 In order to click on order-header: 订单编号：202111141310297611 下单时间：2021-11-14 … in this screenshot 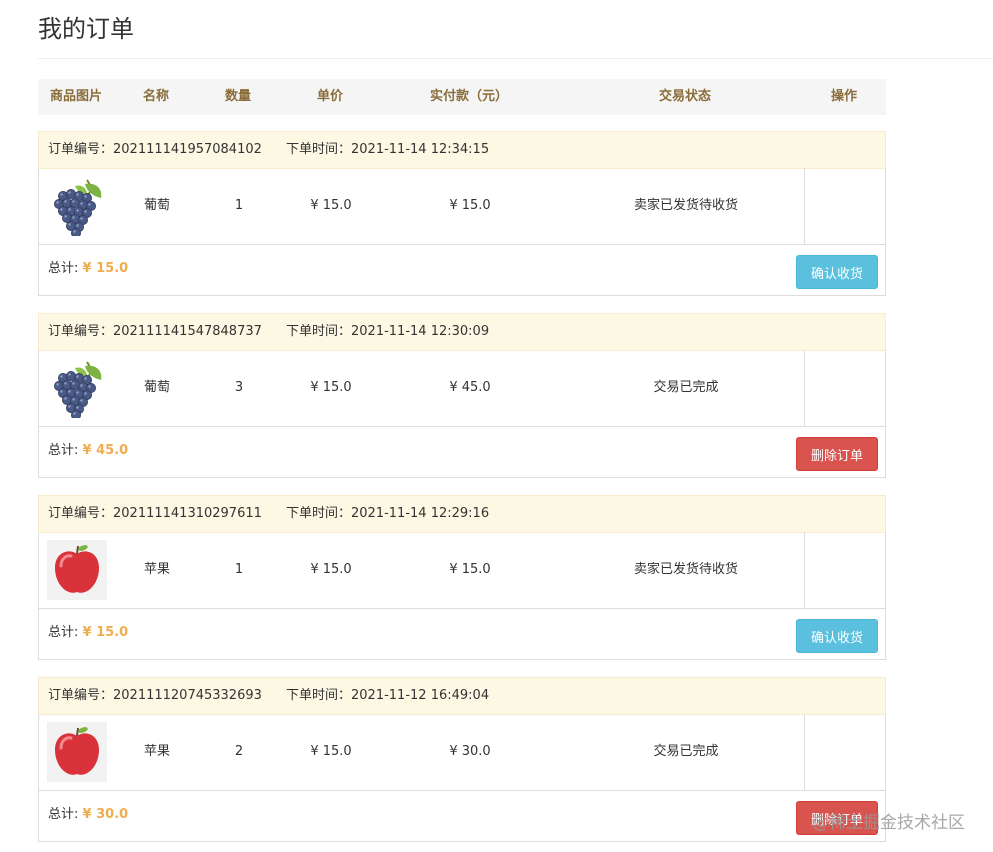, I will do `click(462, 514)`.